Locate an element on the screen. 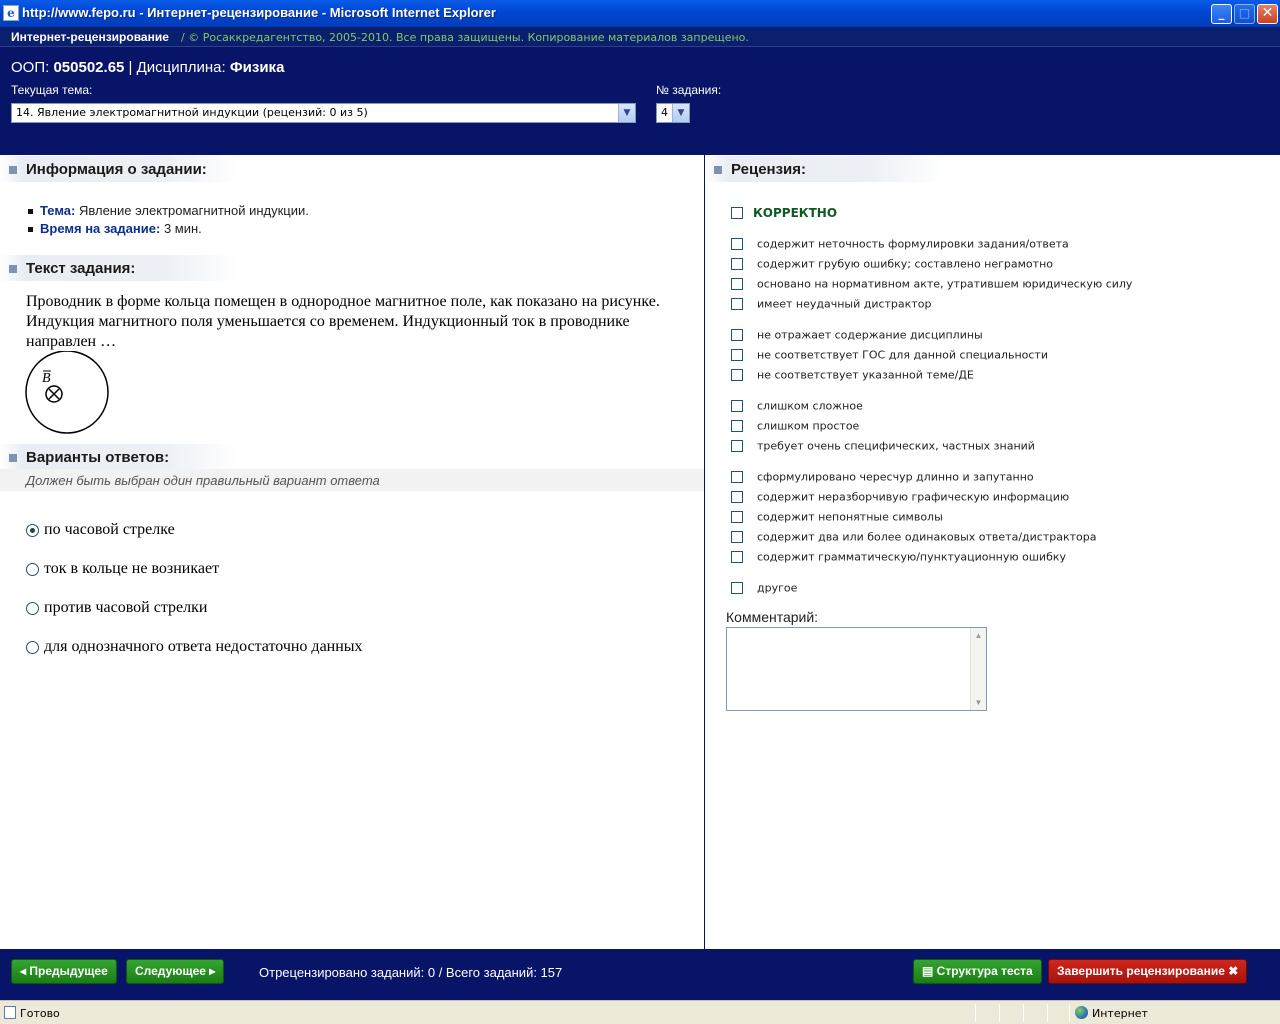 The height and width of the screenshot is (1024, 1280). figure-b-label: B is located at coordinates (46, 378).